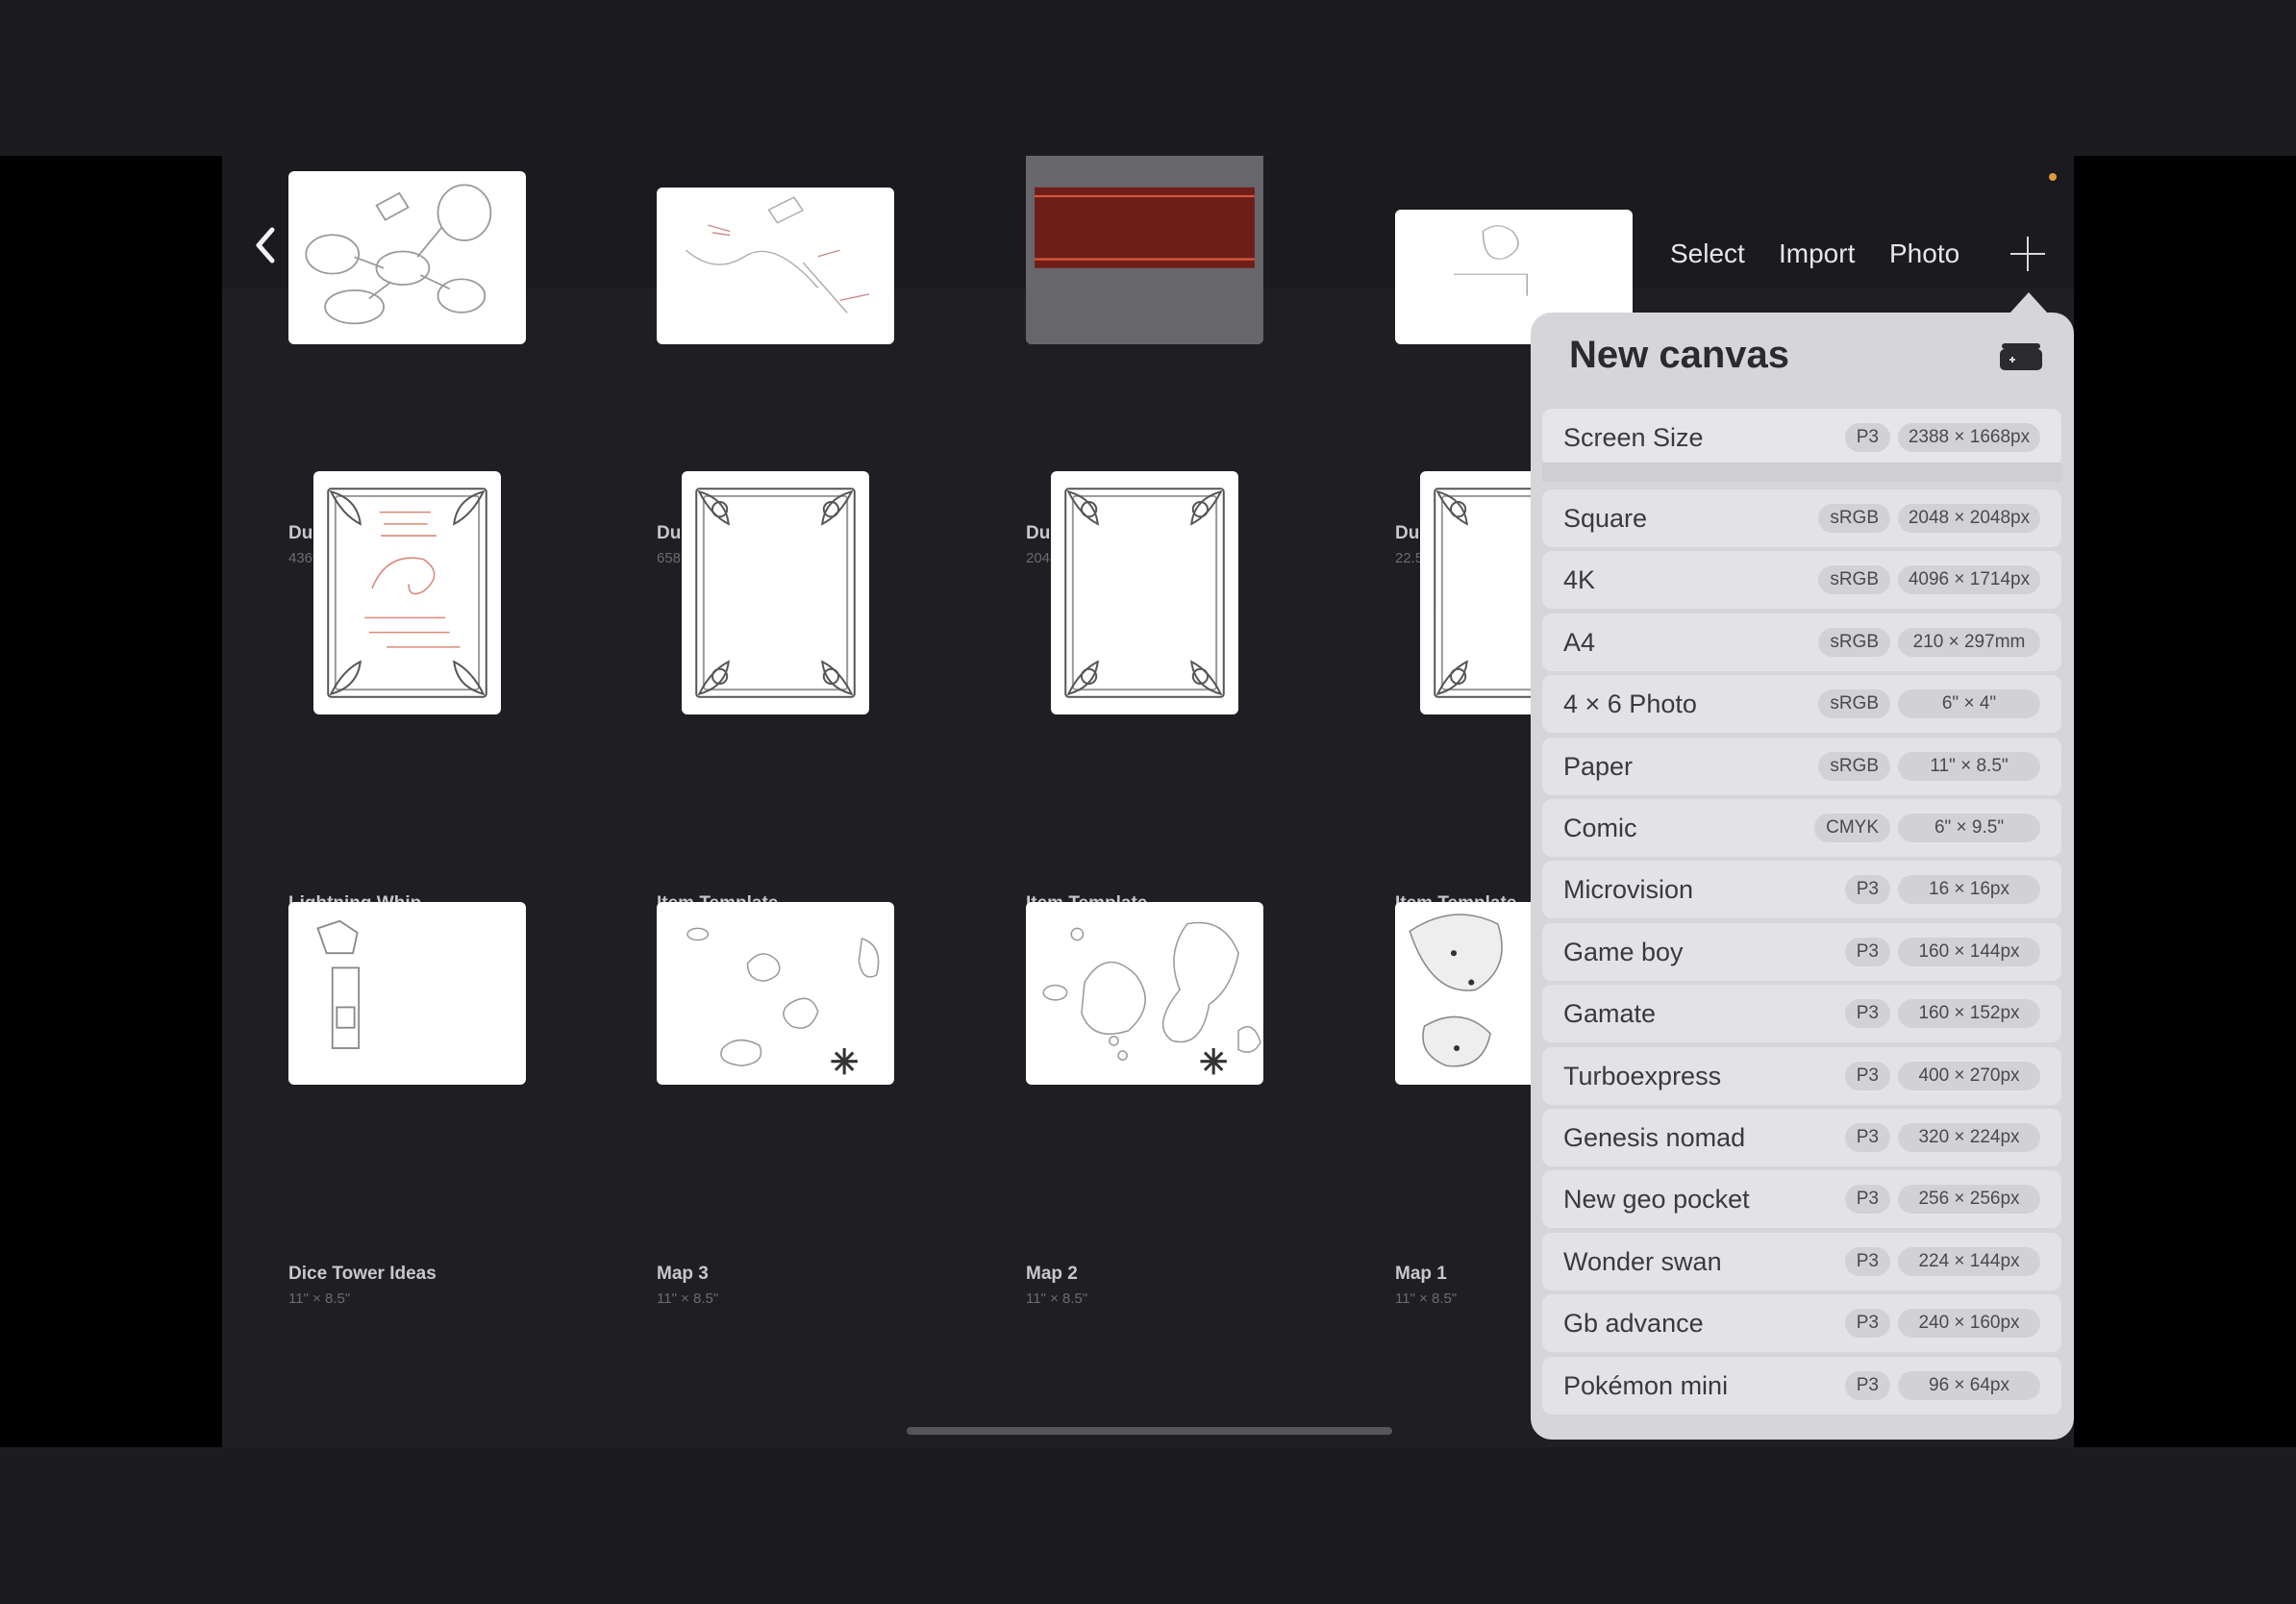 This screenshot has width=2296, height=1604. I want to click on canvas-preset-row: Paper sRGB 11" × 8.5", so click(1801, 766).